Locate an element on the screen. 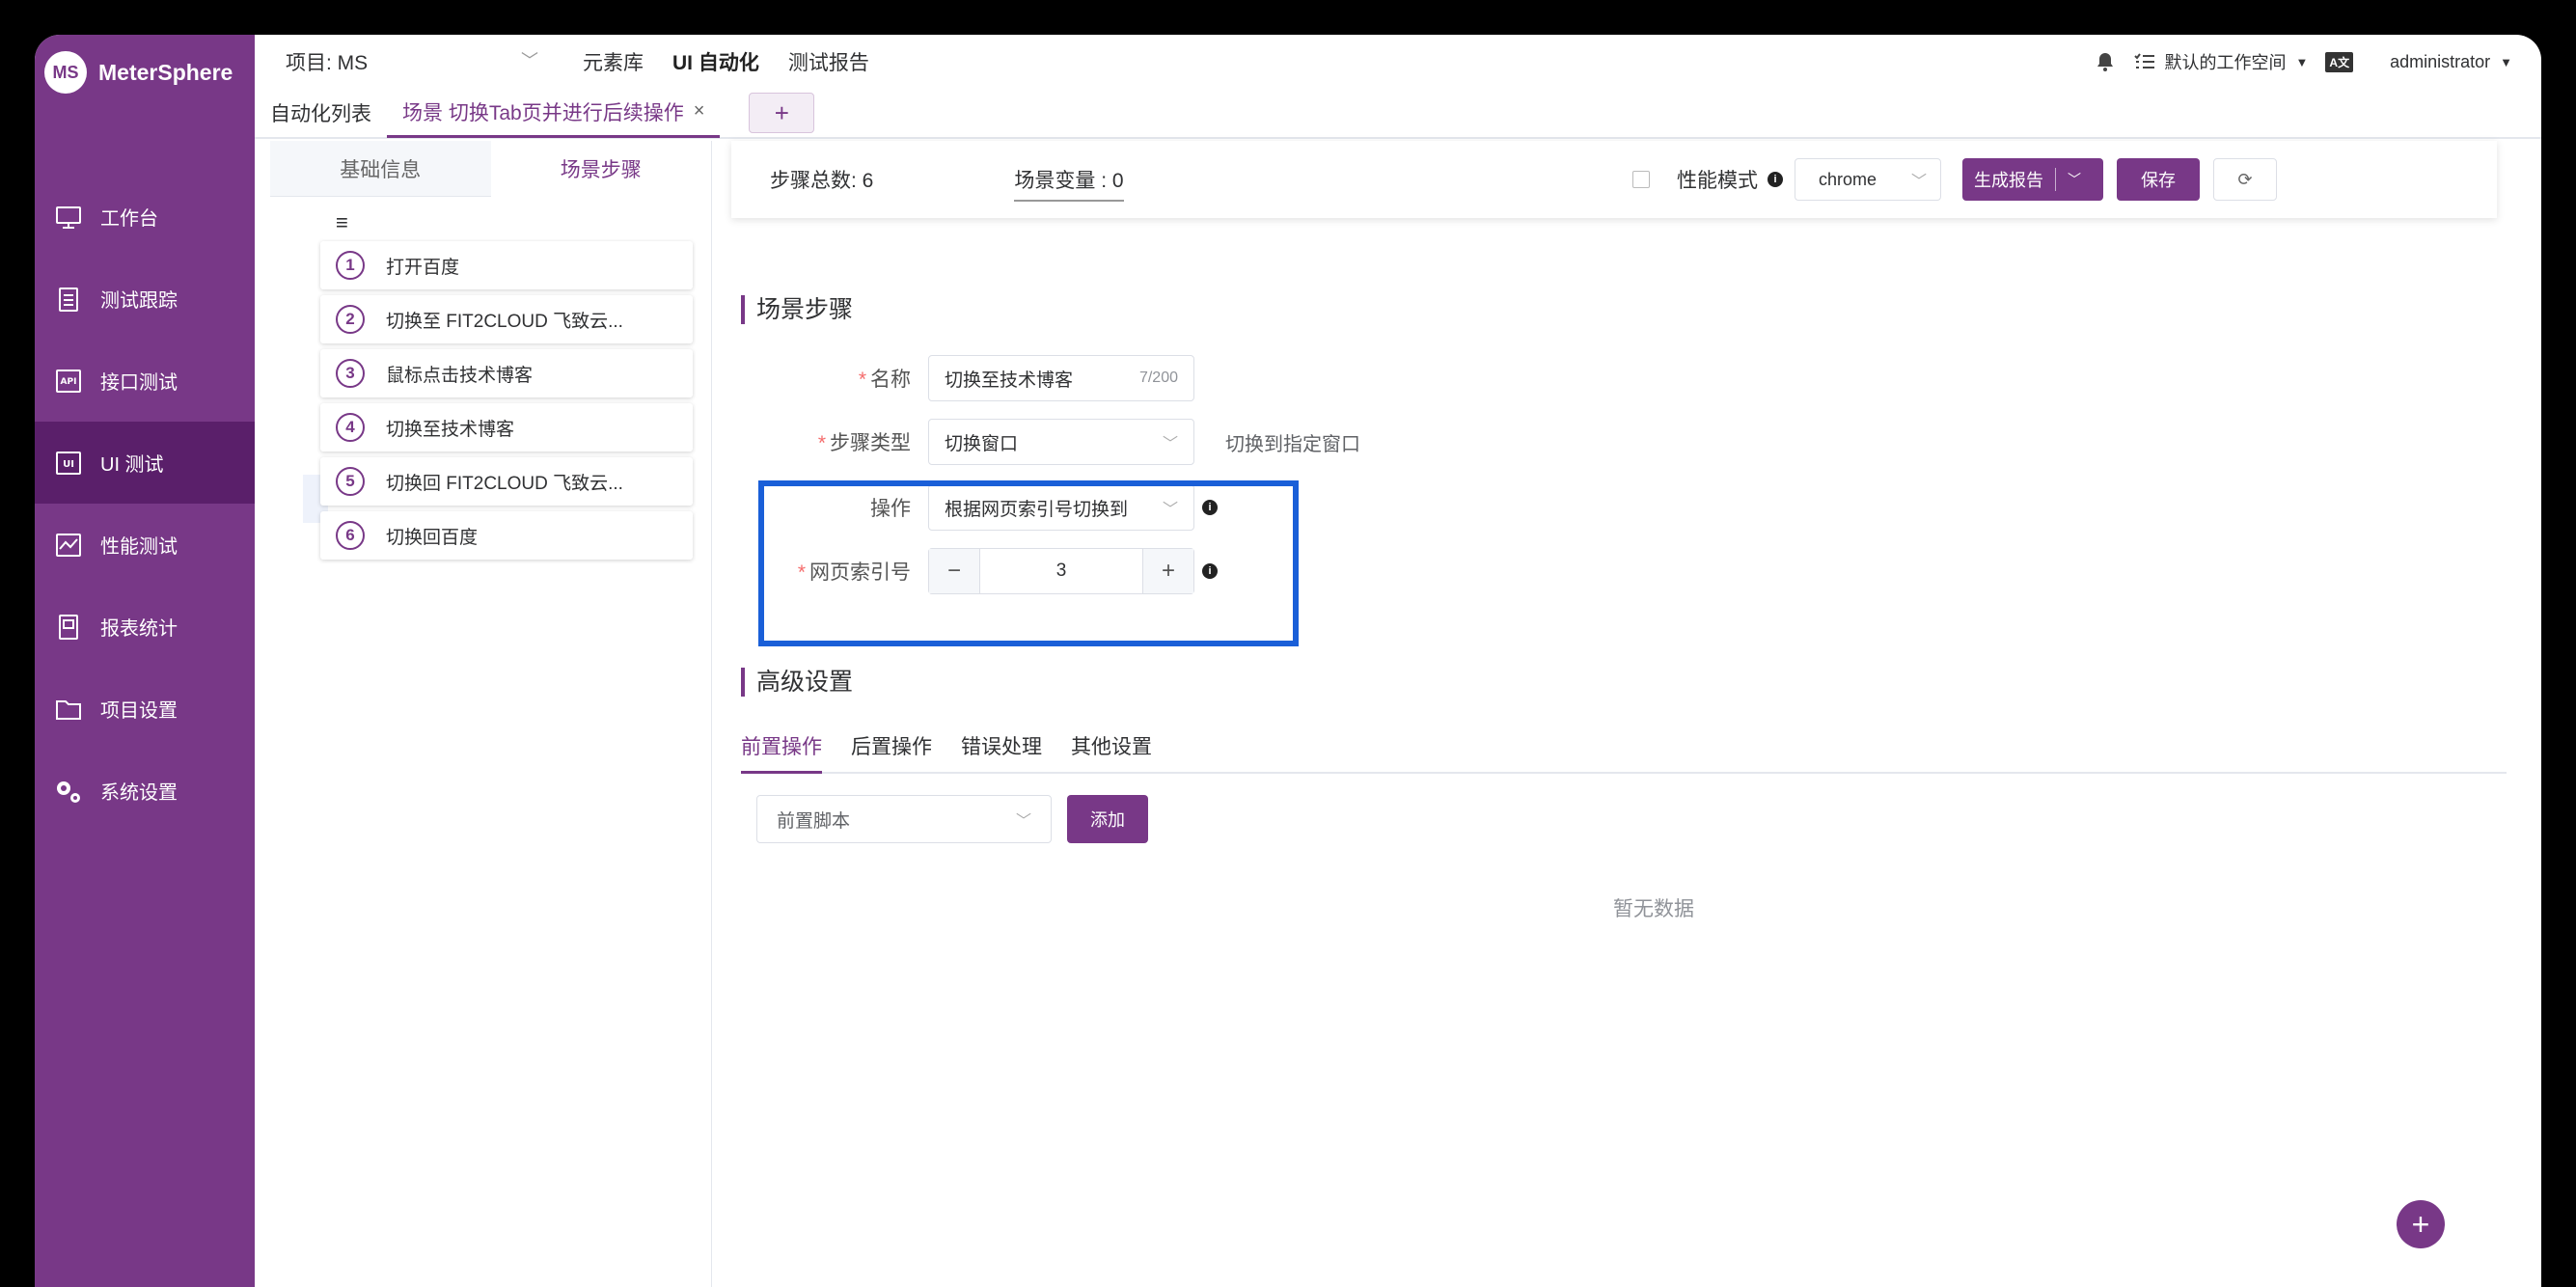  sidebar-item-api-test: API 接口测试 is located at coordinates (145, 381).